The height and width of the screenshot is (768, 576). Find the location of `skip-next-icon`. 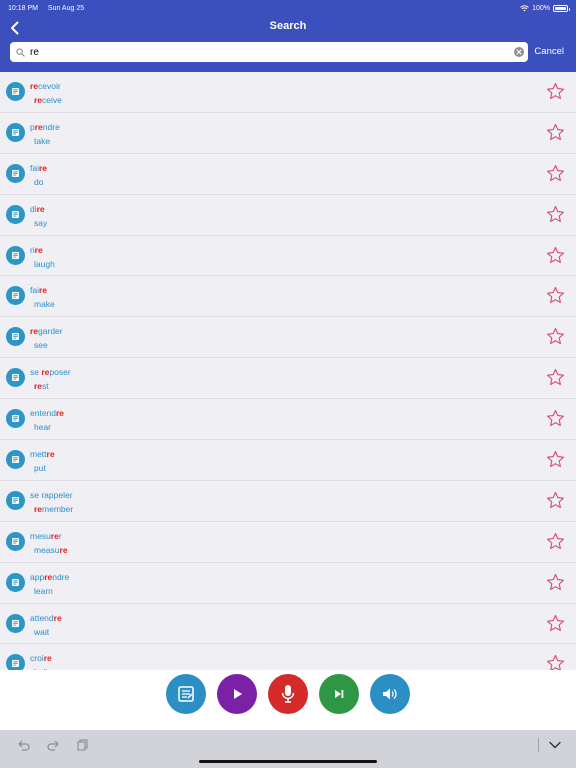

skip-next-icon is located at coordinates (339, 694).